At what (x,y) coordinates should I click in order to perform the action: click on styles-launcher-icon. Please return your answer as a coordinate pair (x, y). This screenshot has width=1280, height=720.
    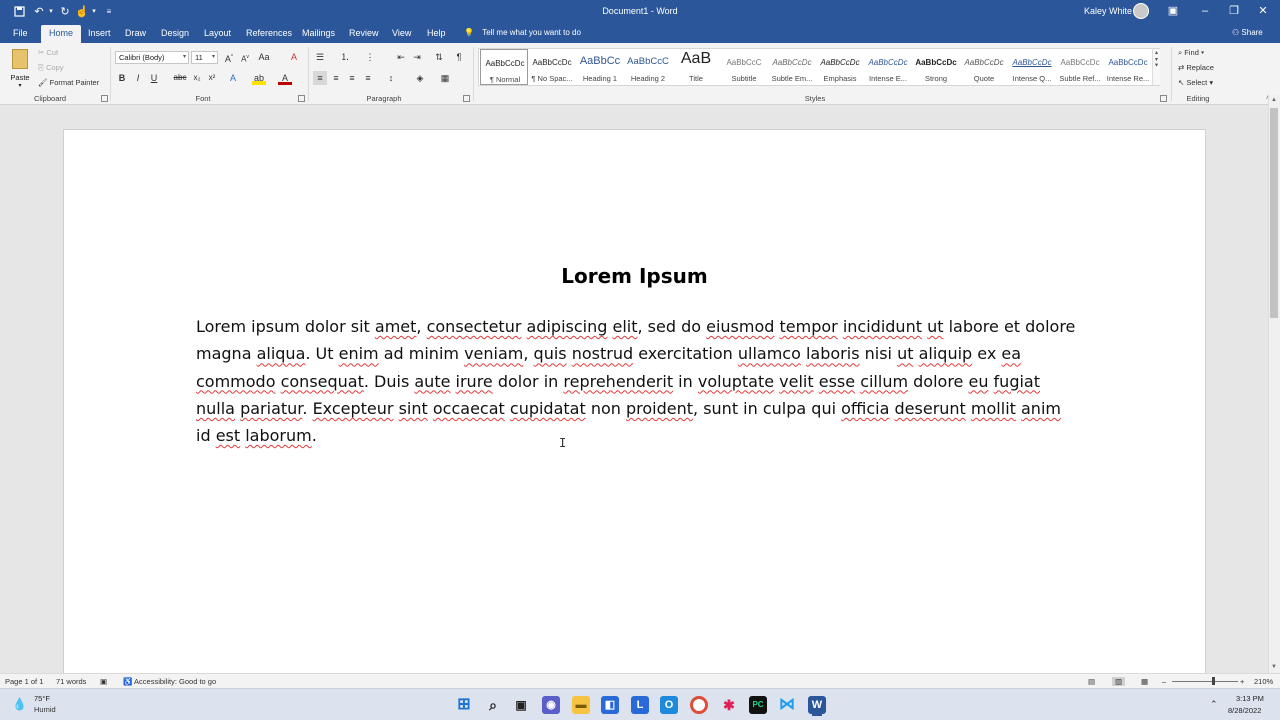
    Looking at the image, I should click on (1163, 98).